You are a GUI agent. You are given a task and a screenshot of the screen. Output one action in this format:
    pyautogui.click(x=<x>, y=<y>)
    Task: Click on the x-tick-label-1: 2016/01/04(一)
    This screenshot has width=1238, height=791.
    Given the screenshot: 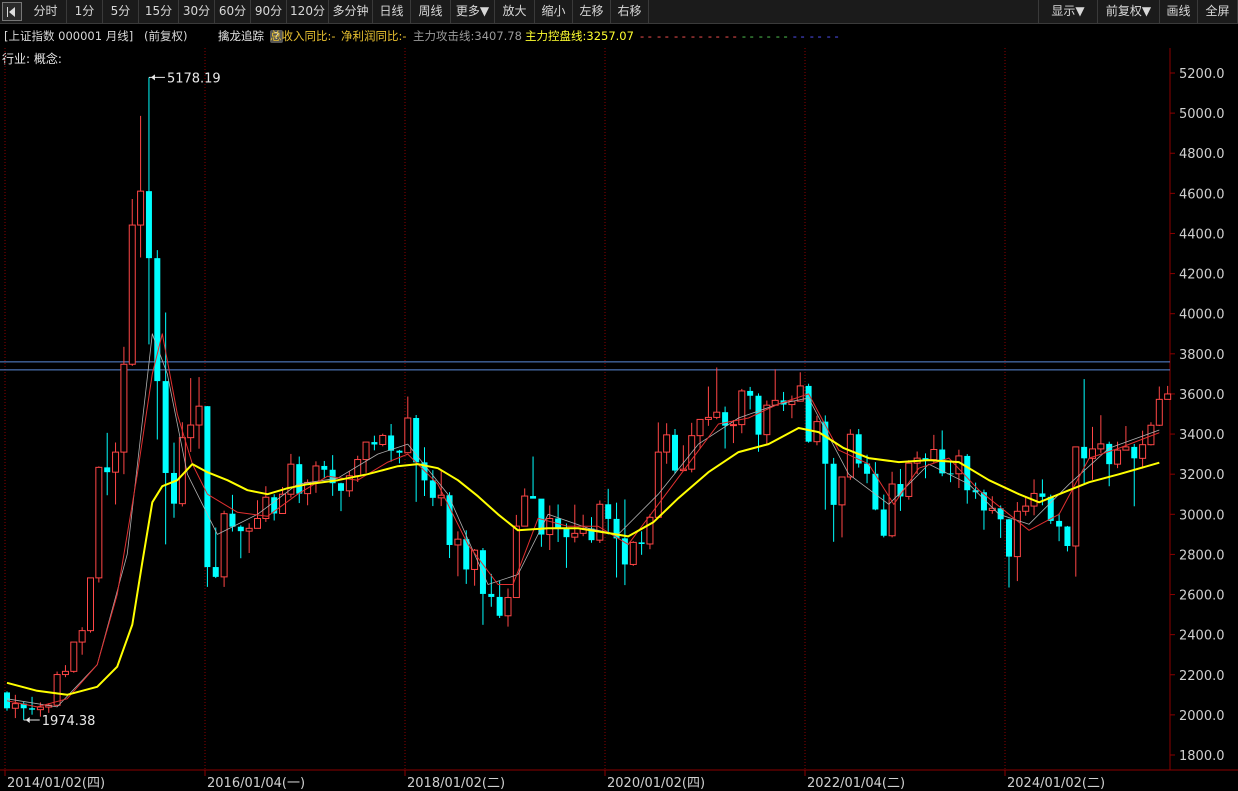 What is the action you would take?
    pyautogui.click(x=256, y=783)
    